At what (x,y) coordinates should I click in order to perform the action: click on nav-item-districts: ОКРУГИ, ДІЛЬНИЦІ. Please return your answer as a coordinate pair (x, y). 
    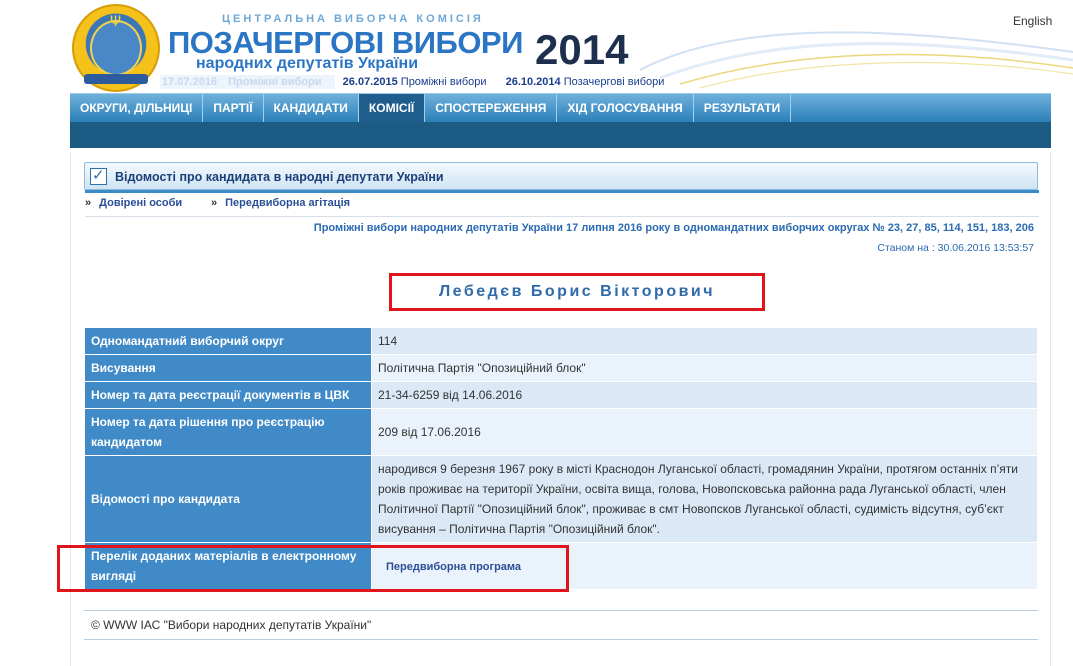
    Looking at the image, I should click on (137, 108).